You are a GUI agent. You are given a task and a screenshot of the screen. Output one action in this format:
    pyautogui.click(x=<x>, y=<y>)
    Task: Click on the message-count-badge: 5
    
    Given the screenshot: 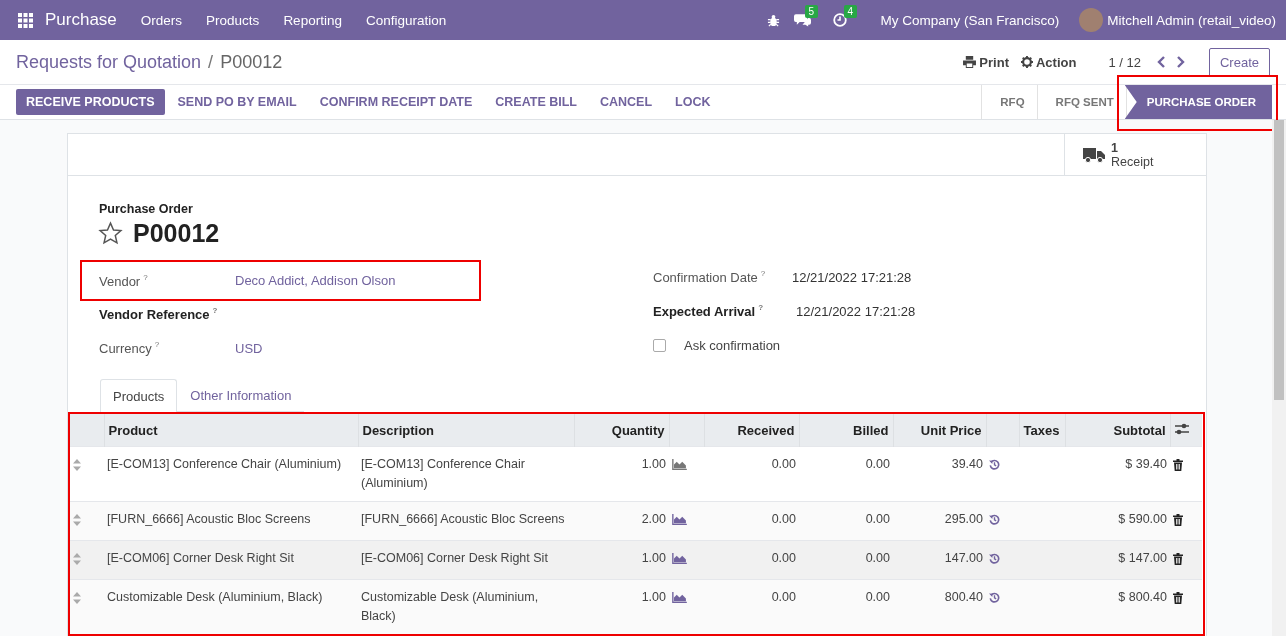 What is the action you would take?
    pyautogui.click(x=811, y=11)
    